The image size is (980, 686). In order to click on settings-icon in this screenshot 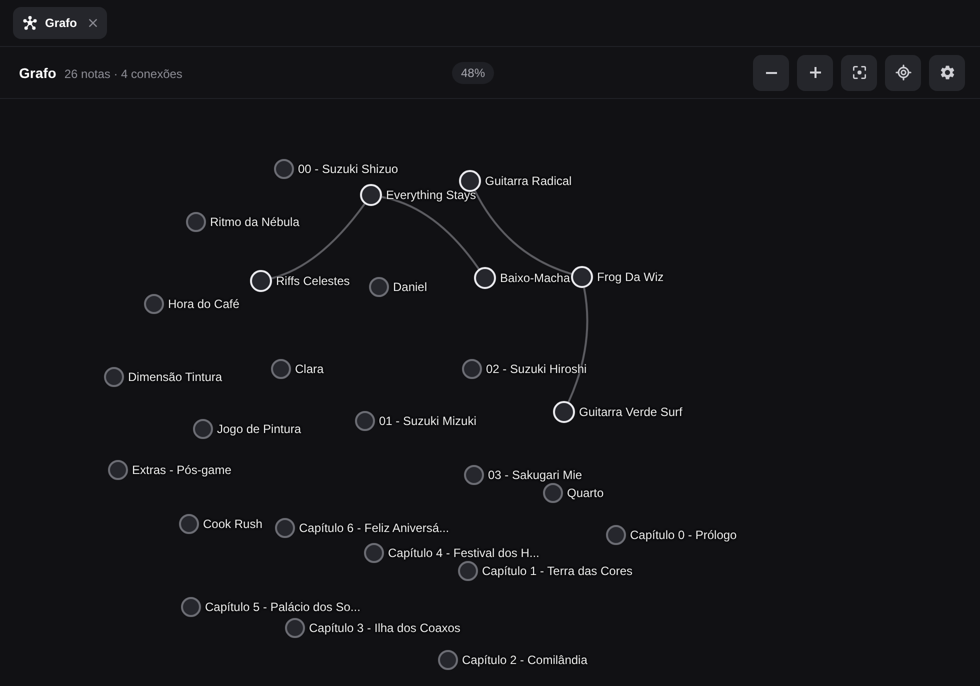, I will do `click(947, 72)`.